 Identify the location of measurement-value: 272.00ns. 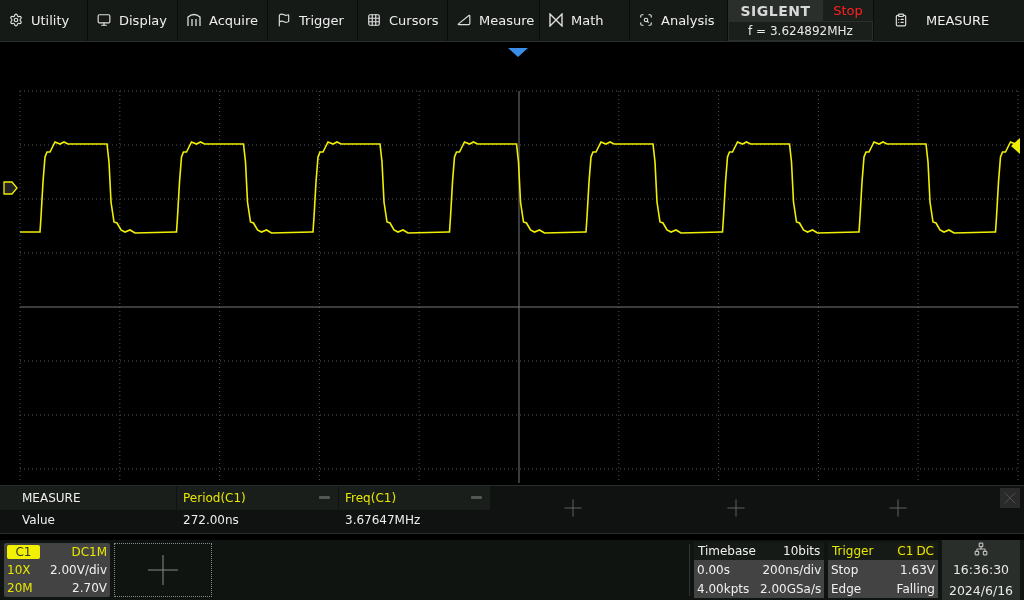
(211, 520).